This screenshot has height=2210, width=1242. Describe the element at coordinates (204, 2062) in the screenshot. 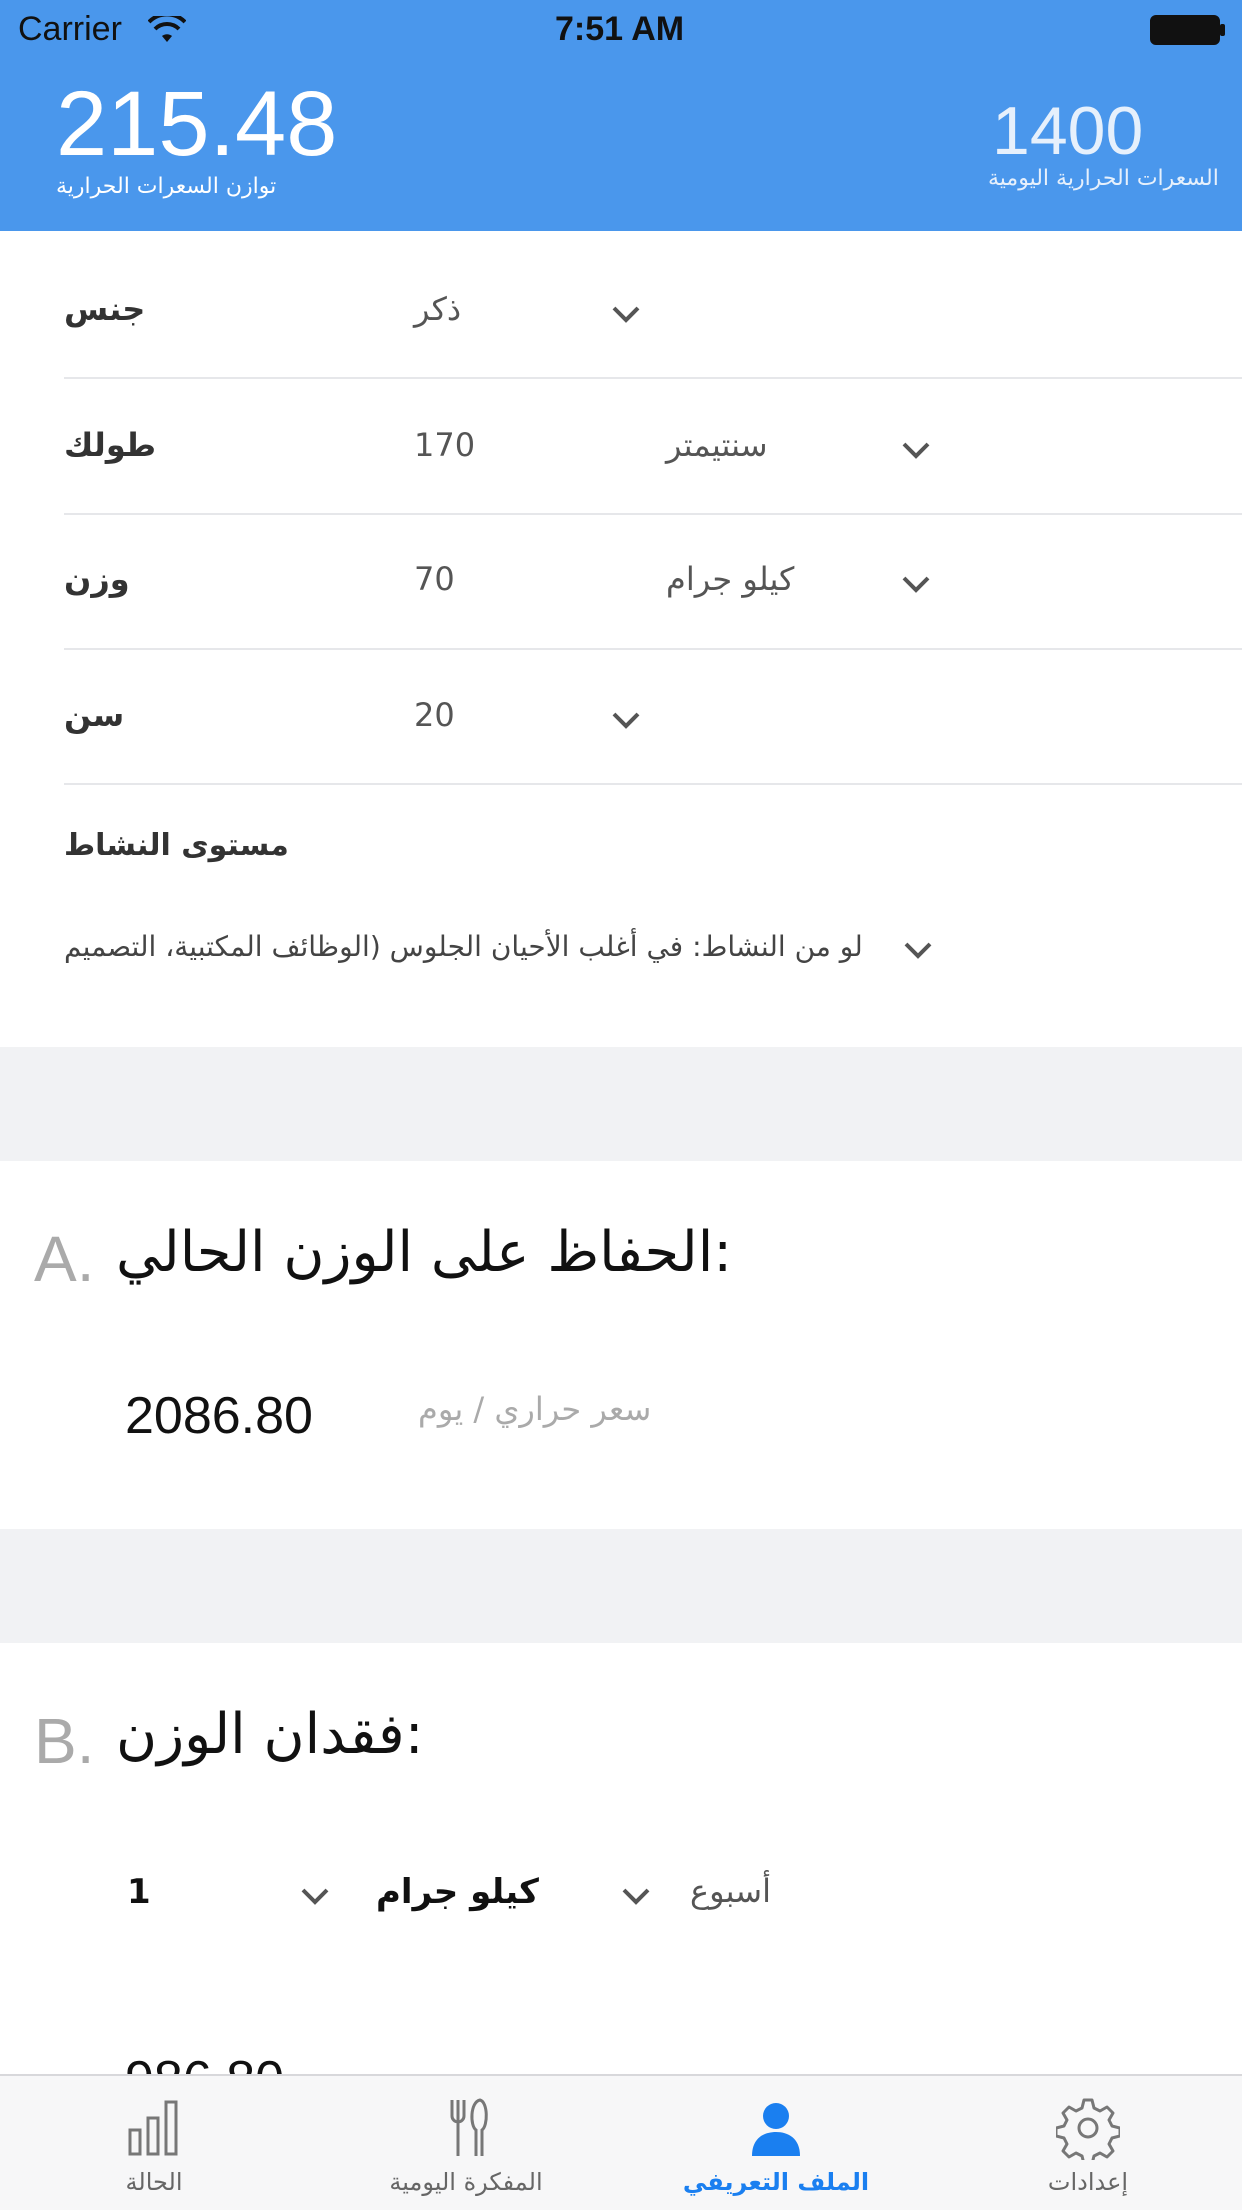

I see `loss-calories-value: 986.80` at that location.